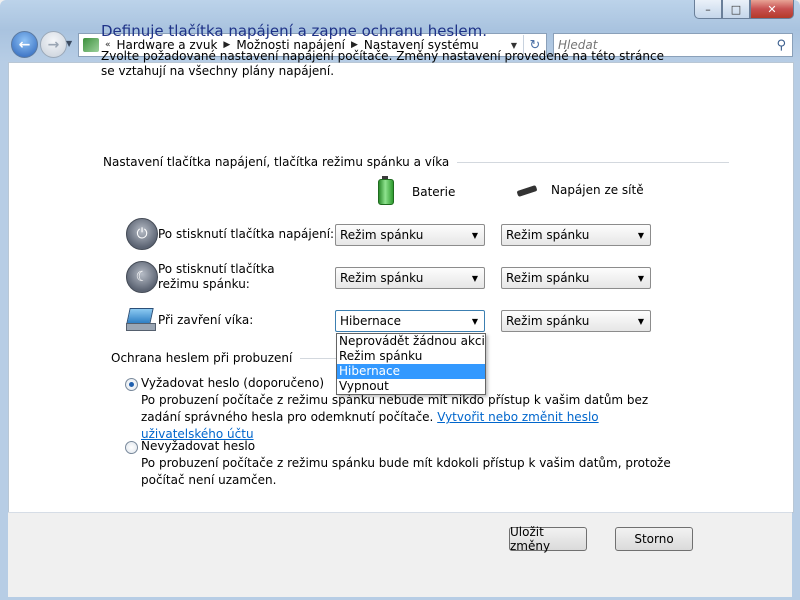 The height and width of the screenshot is (600, 800). What do you see at coordinates (411, 341) in the screenshot?
I see `dropdown-option: Neprovádět žádnou akci` at bounding box center [411, 341].